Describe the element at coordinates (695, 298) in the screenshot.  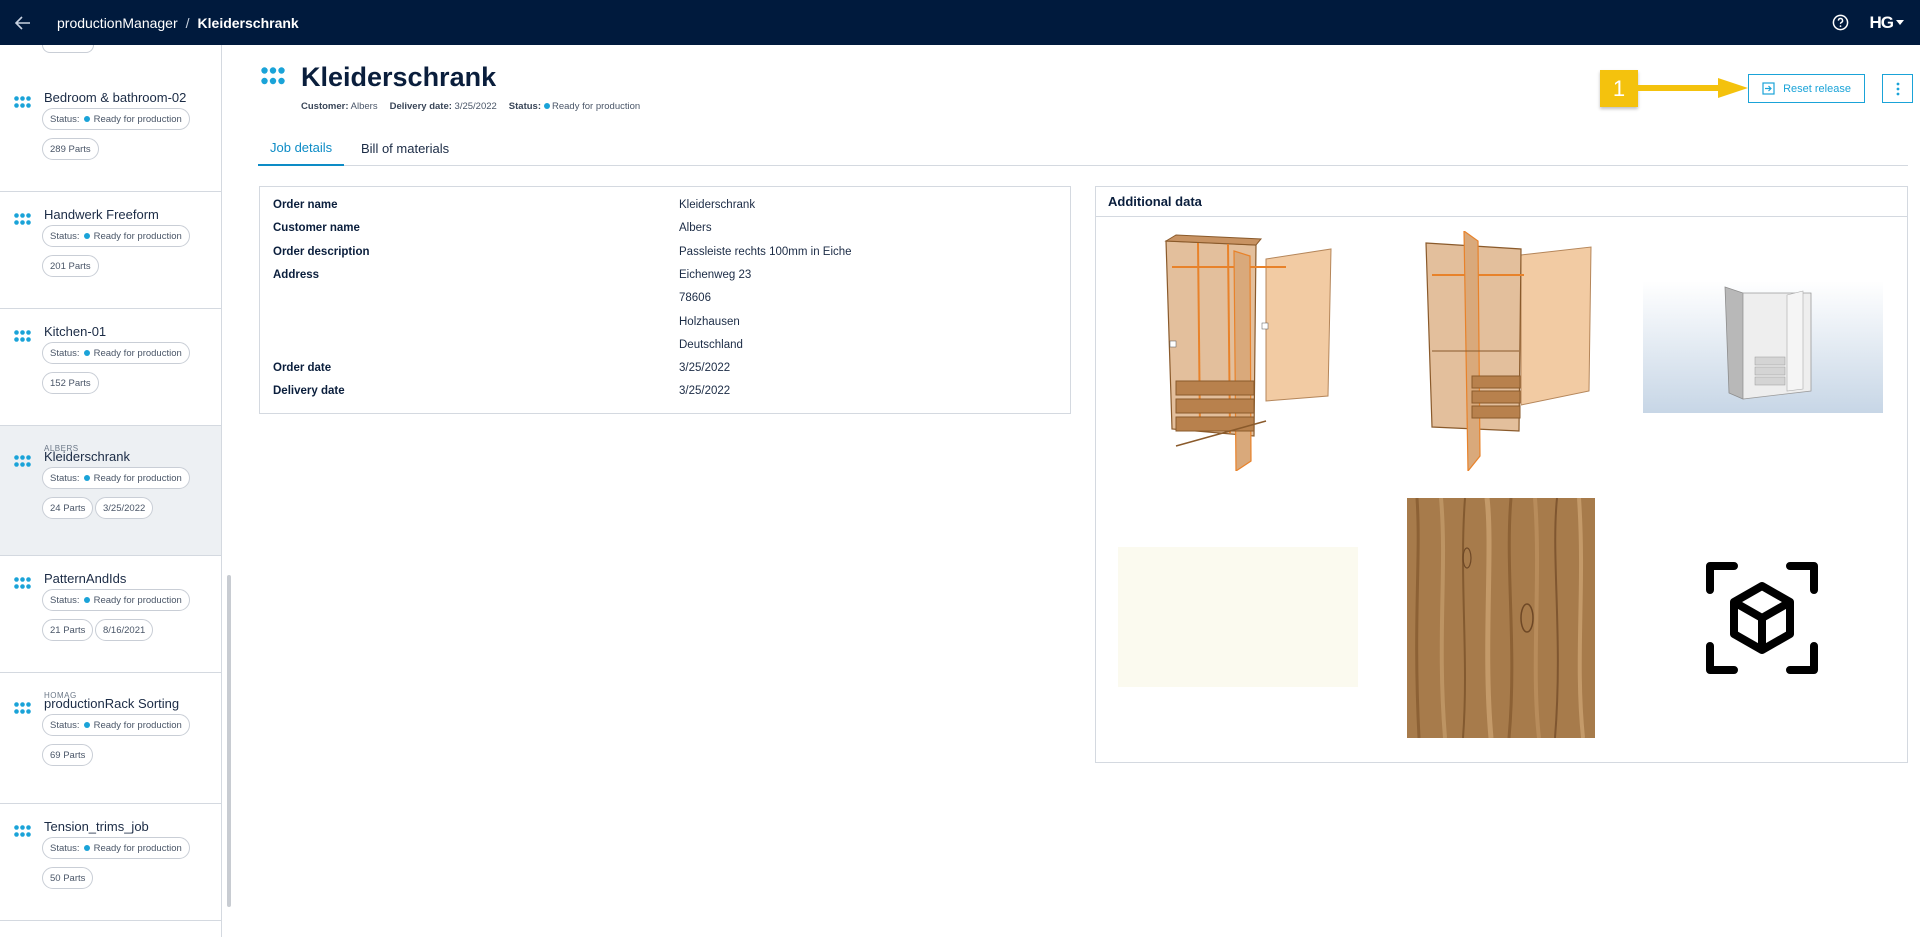
I see `detail-value: 78606` at that location.